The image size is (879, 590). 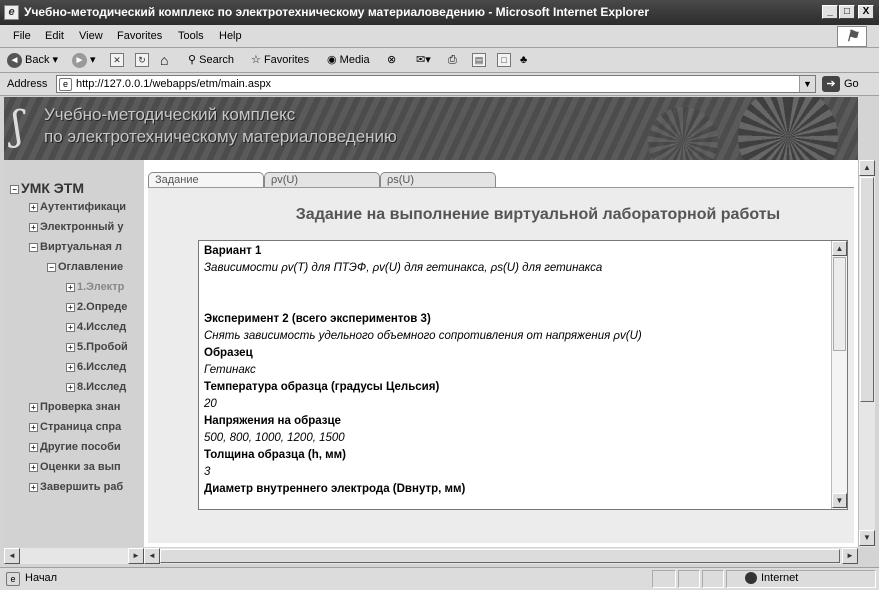 What do you see at coordinates (74, 407) in the screenshot?
I see `tree-item: + Проверка знан` at bounding box center [74, 407].